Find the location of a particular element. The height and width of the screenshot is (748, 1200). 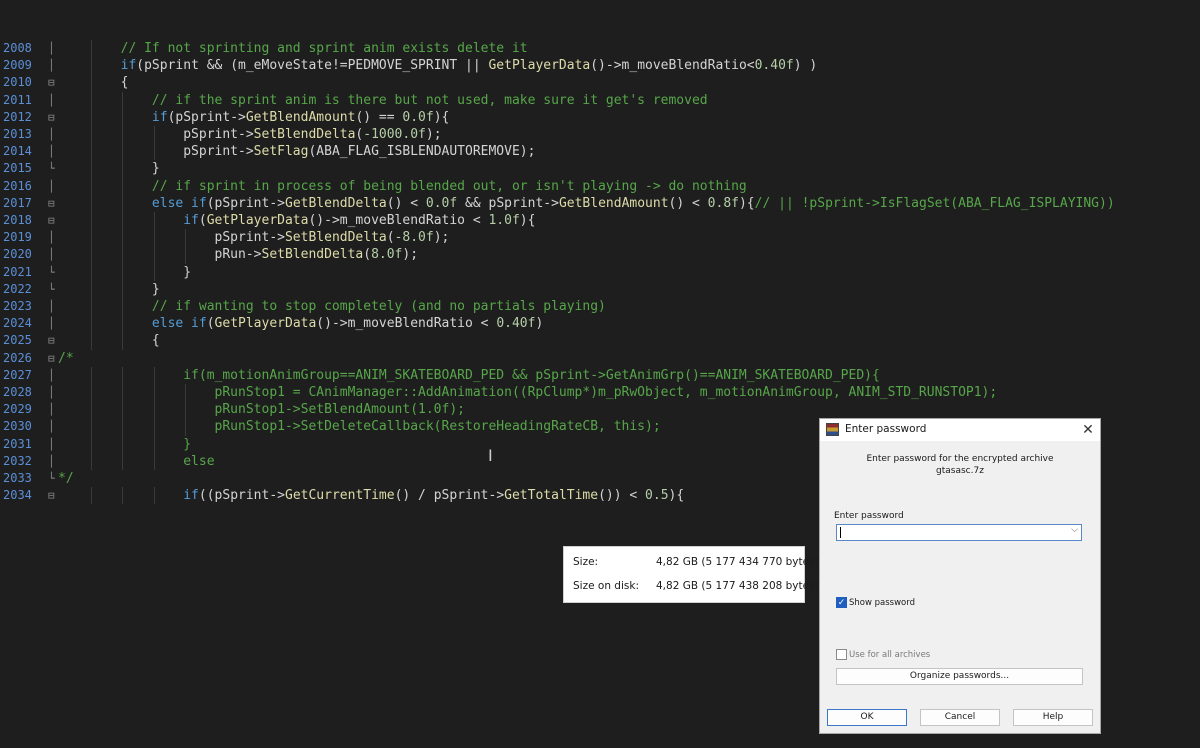

size-value: 4,82 GB (5 177 434 770 bytes) is located at coordinates (737, 562).